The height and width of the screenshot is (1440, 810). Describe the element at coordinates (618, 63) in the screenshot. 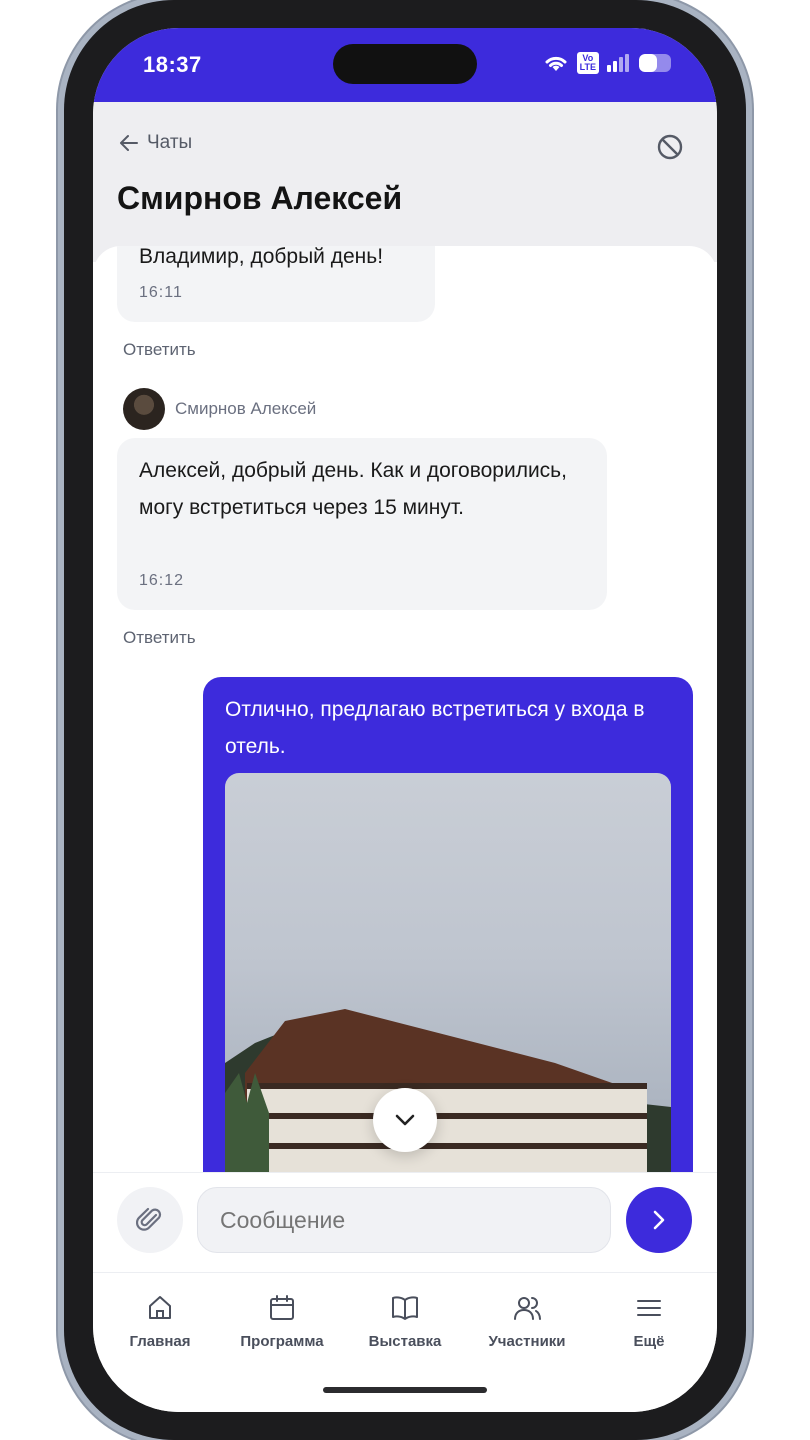

I see `signal-icon` at that location.